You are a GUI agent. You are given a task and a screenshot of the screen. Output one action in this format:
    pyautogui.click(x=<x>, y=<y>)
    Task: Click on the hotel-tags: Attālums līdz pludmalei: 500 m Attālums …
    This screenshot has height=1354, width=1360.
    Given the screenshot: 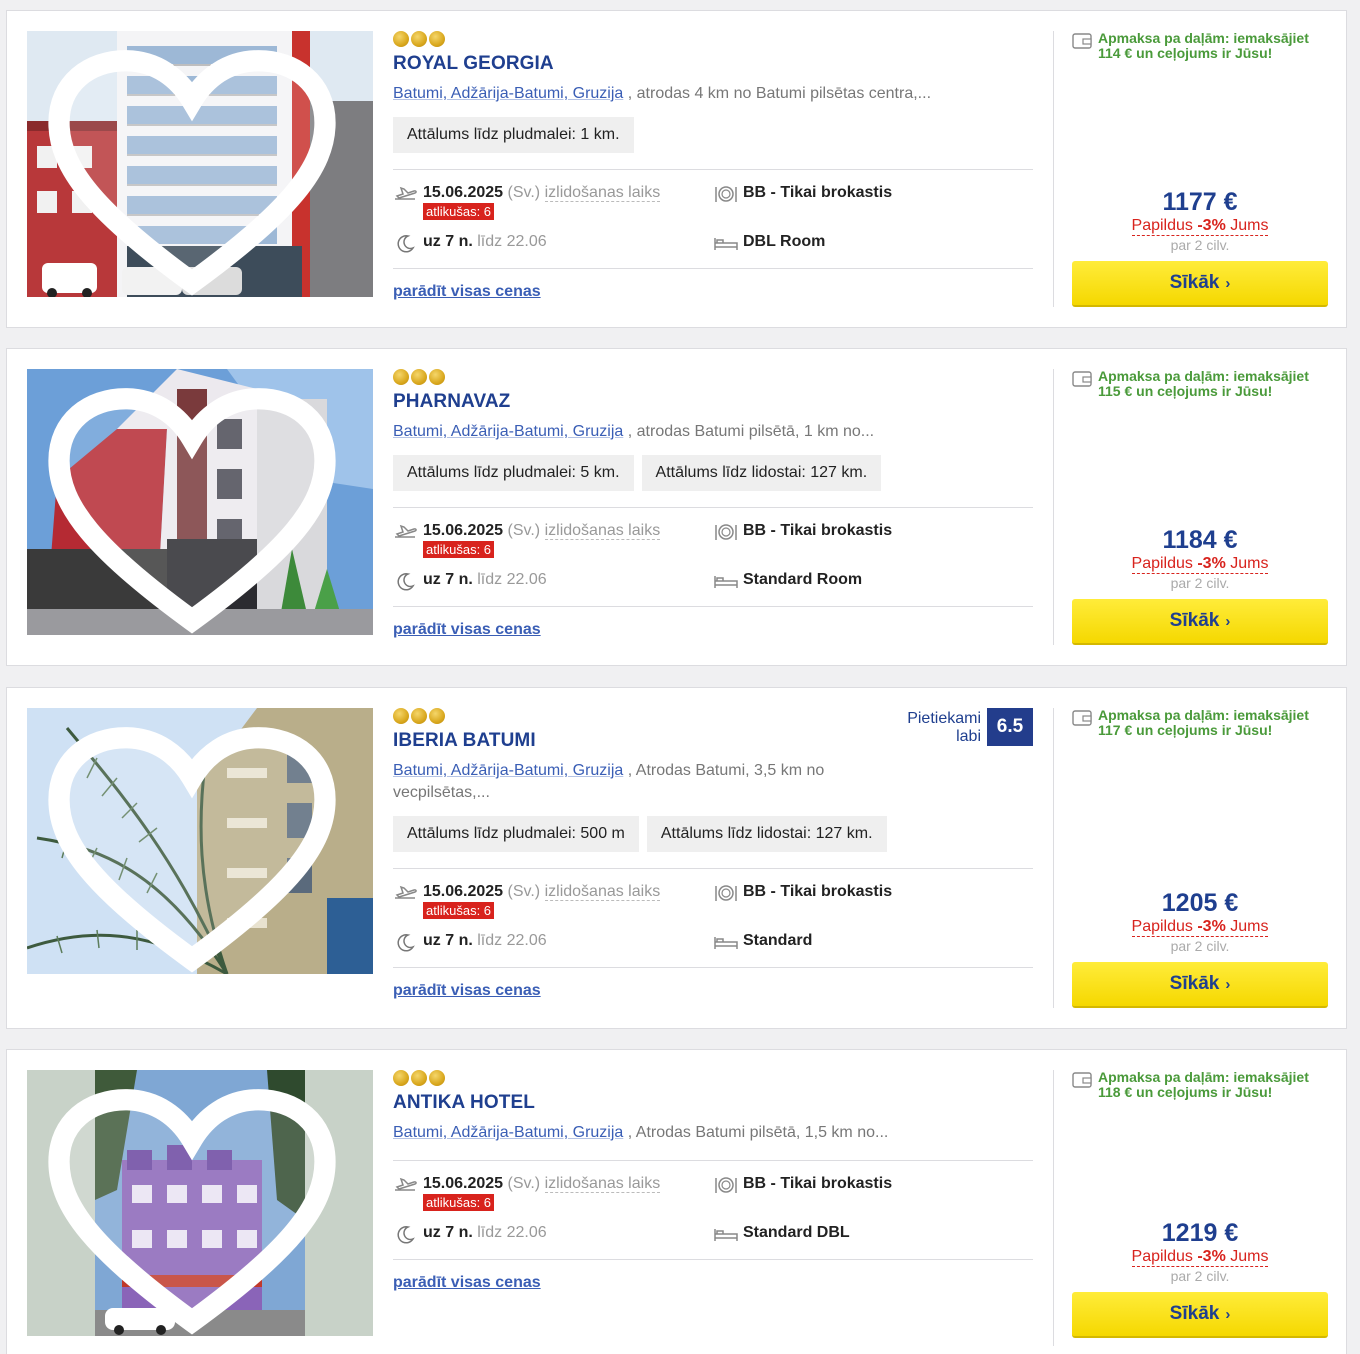 What is the action you would take?
    pyautogui.click(x=713, y=834)
    